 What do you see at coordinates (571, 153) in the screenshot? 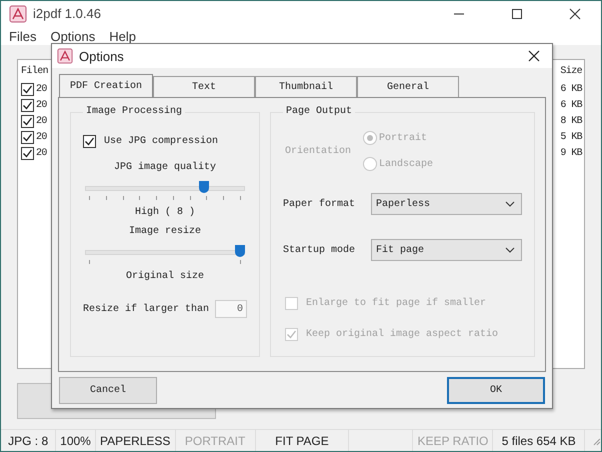
I see `file-size: 9 KB` at bounding box center [571, 153].